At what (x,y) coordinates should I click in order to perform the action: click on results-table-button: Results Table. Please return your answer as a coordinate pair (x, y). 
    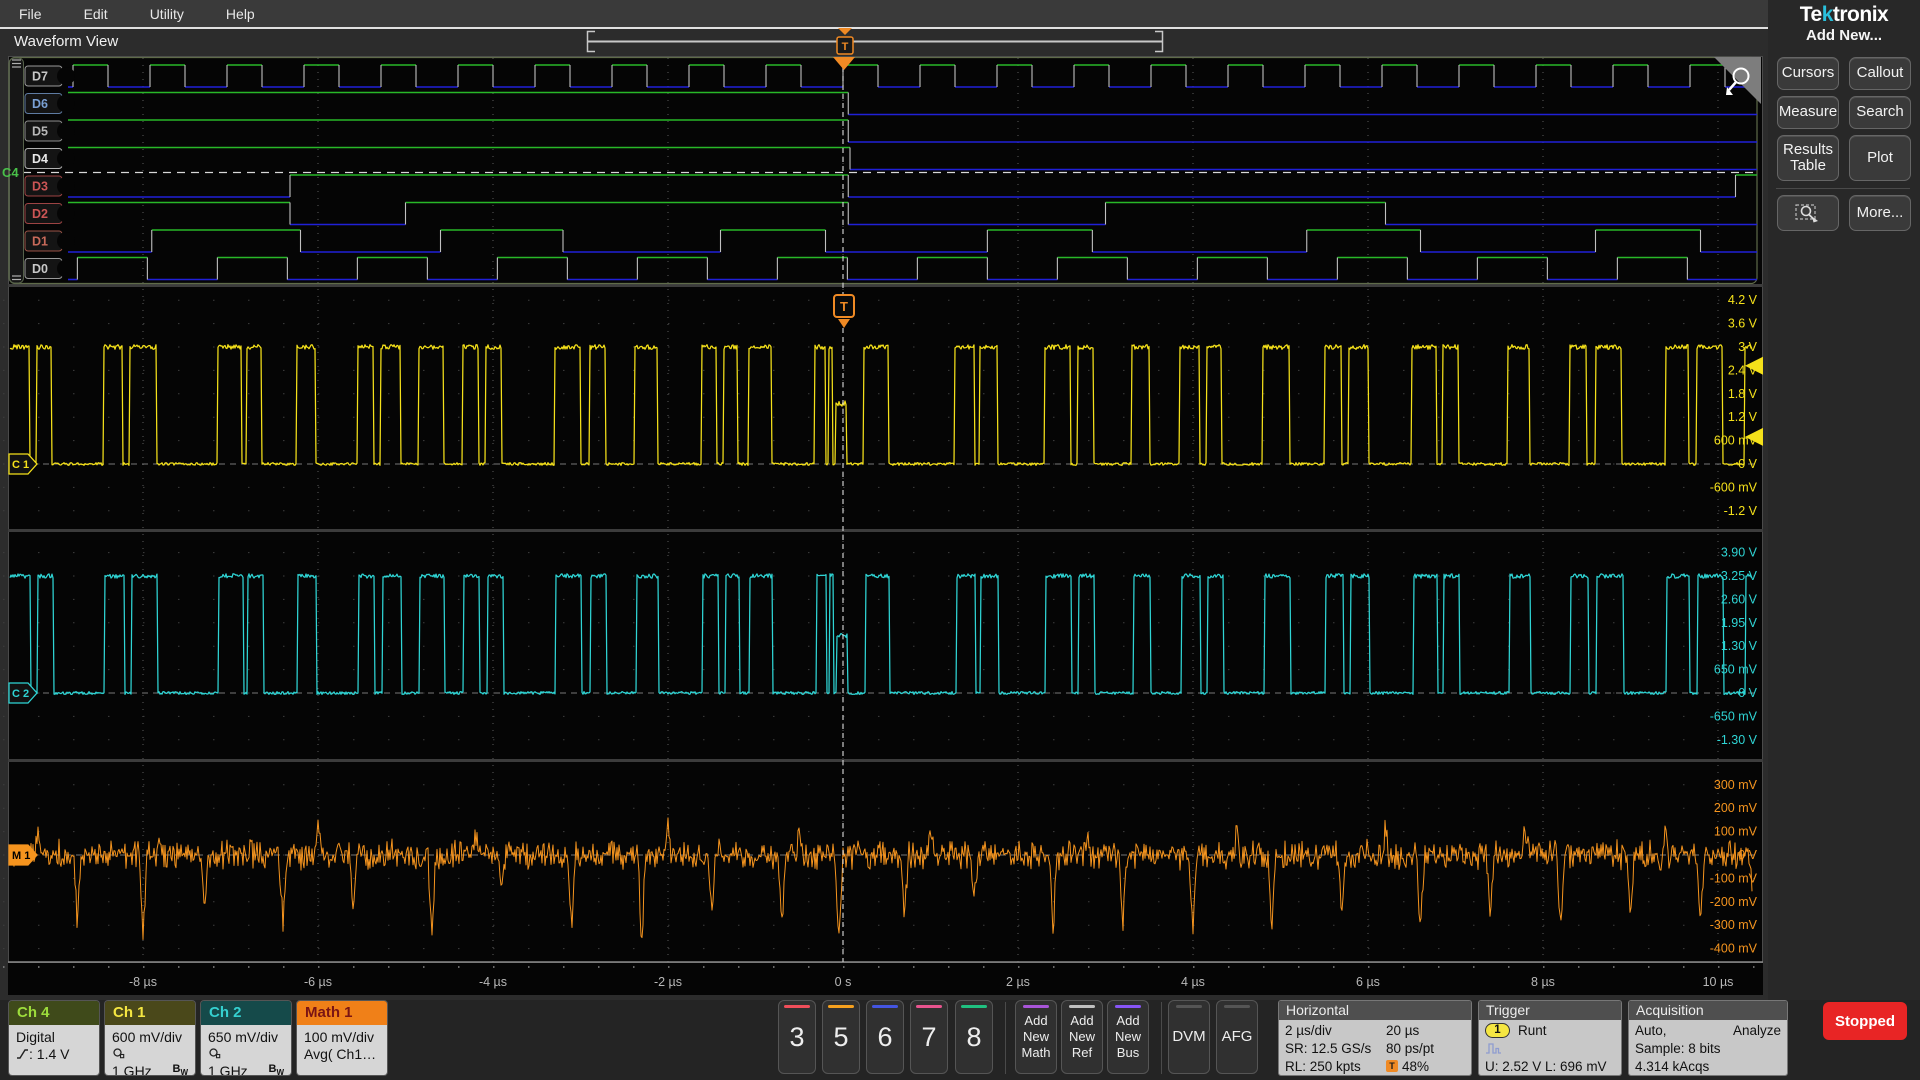
    Looking at the image, I should click on (1808, 158).